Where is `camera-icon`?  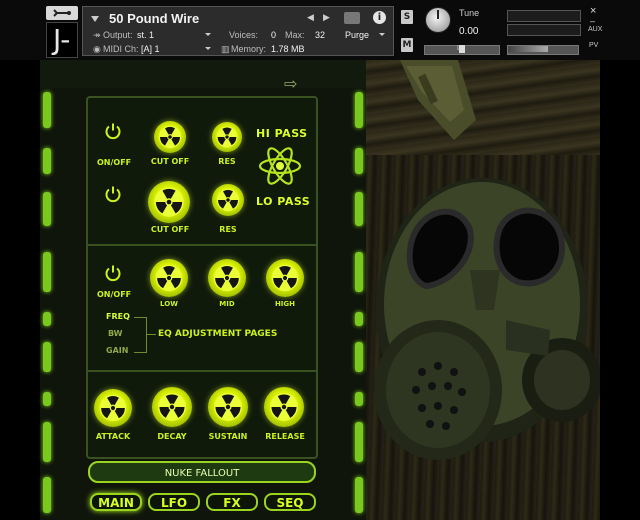
camera-icon is located at coordinates (352, 18).